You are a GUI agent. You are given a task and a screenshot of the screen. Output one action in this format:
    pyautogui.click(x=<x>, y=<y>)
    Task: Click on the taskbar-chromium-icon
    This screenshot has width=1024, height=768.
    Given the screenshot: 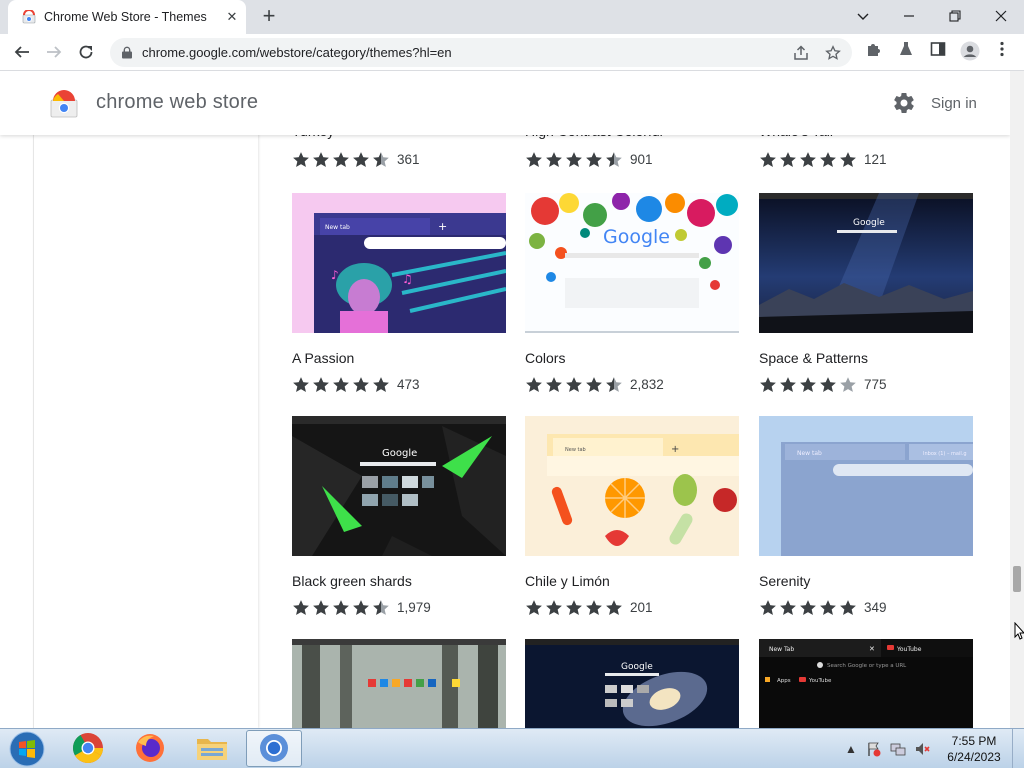 What is the action you would take?
    pyautogui.click(x=274, y=748)
    